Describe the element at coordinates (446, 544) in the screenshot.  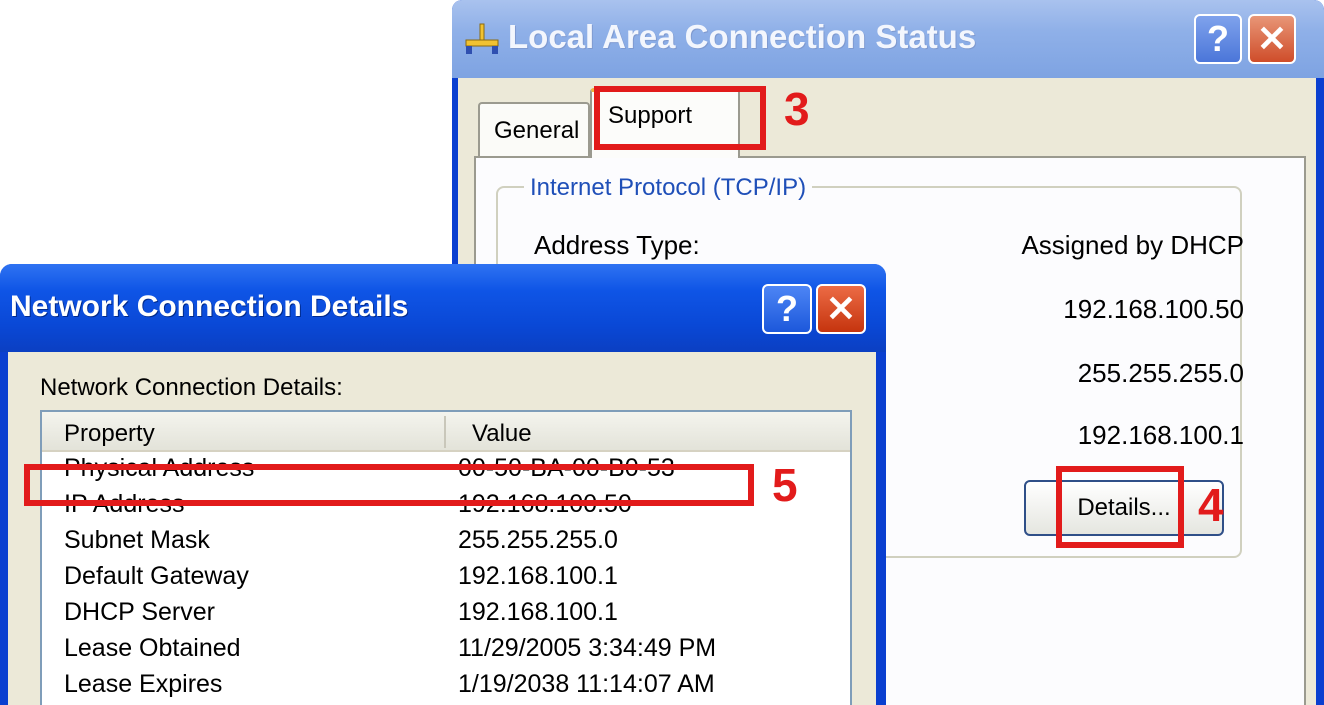
I see `table-row: Subnet Mask 255.255.255.0` at that location.